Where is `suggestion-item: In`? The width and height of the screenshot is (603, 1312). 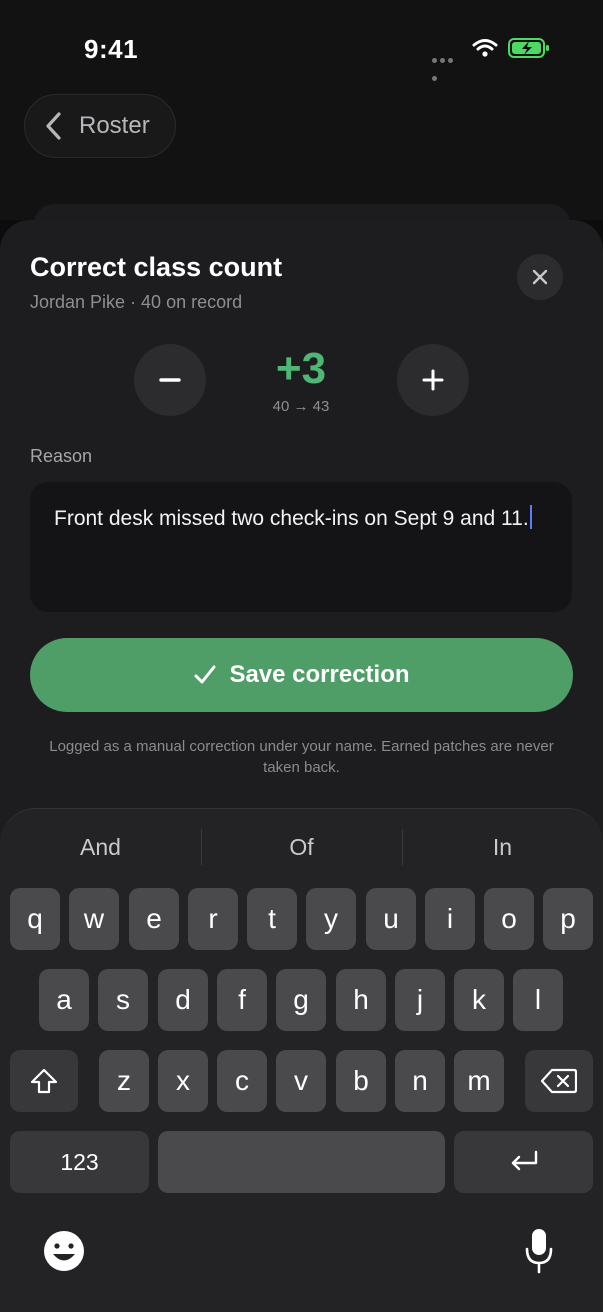
suggestion-item: In is located at coordinates (502, 847).